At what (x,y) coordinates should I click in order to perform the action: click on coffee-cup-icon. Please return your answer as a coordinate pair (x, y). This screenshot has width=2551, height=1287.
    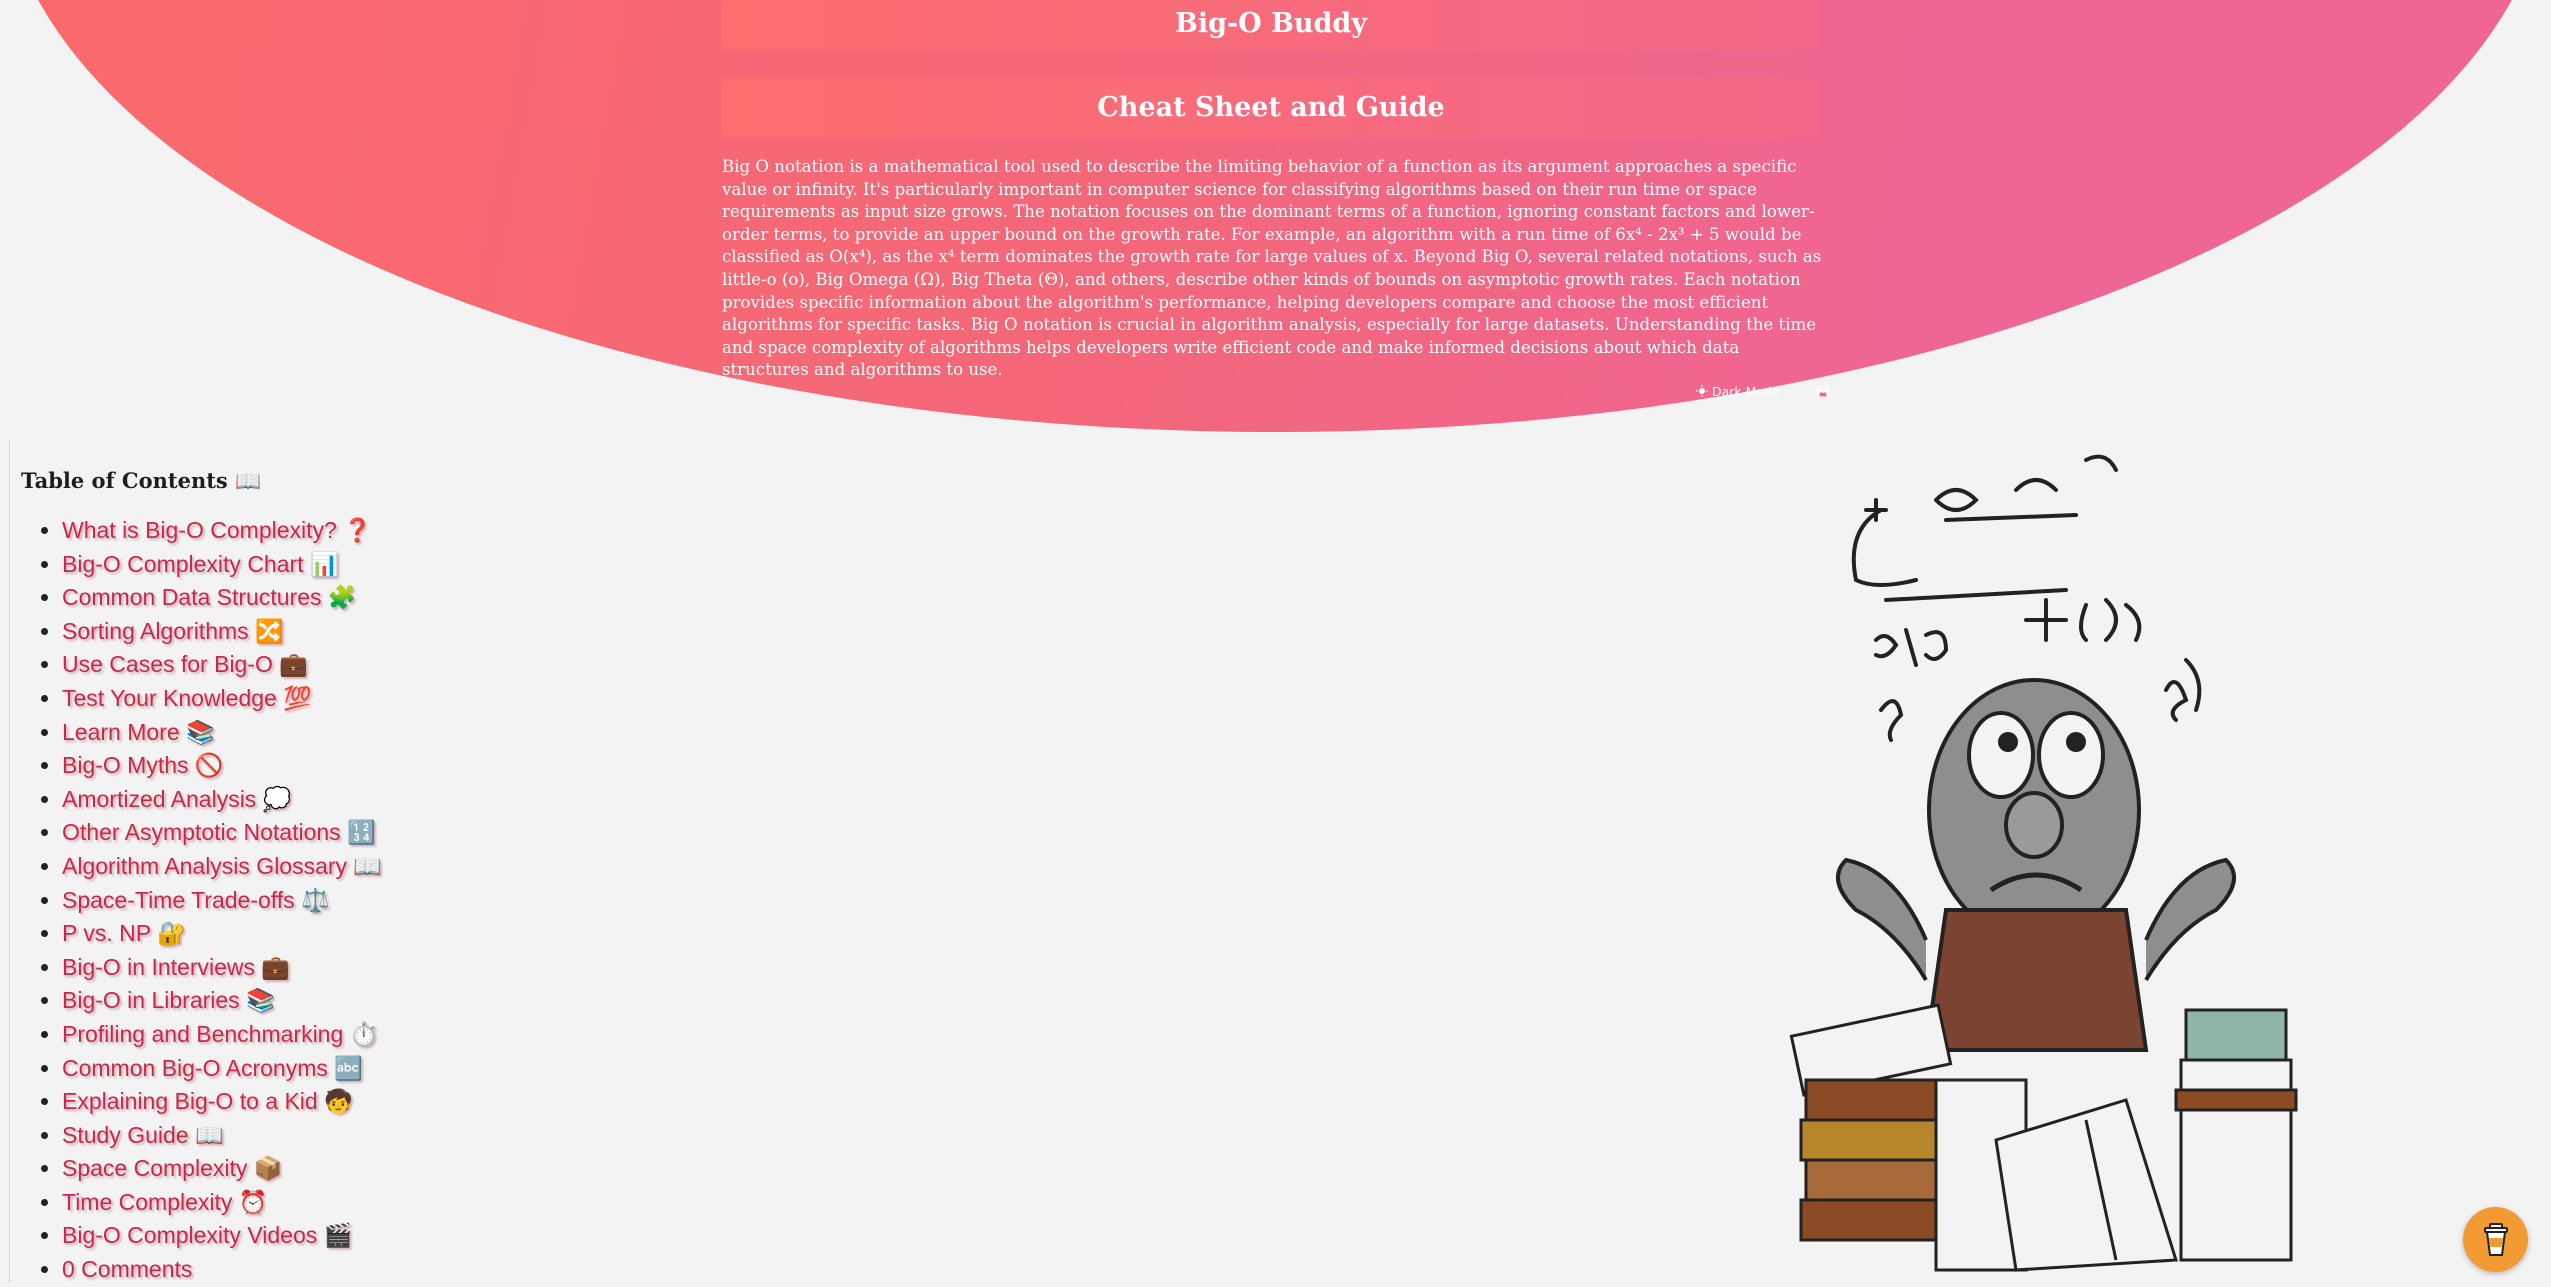
    Looking at the image, I should click on (2495, 1239).